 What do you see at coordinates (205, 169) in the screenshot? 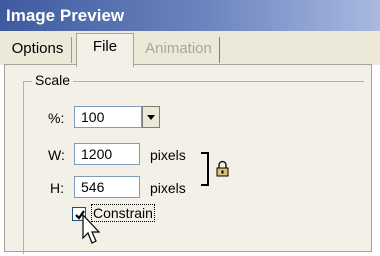
I see `constrain-link-bracket` at bounding box center [205, 169].